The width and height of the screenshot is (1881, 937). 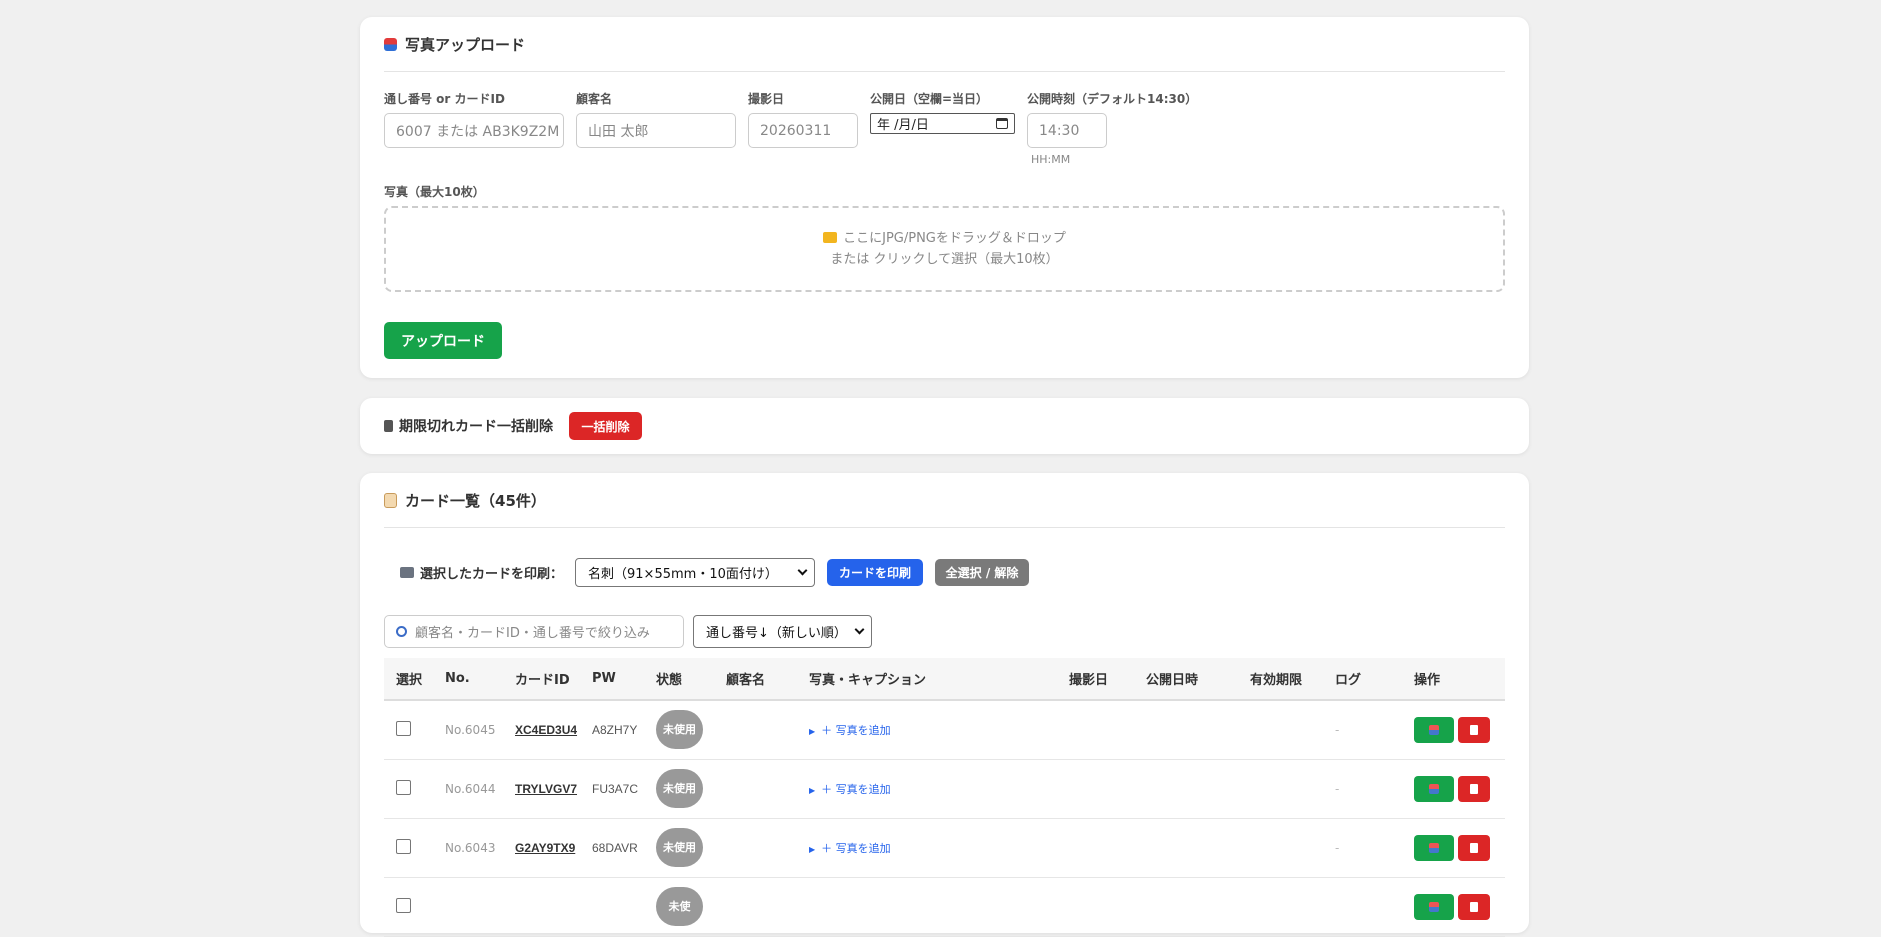 What do you see at coordinates (534, 631) in the screenshot?
I see `search-input: 顧客名・カードID・通し番号で絞り込み` at bounding box center [534, 631].